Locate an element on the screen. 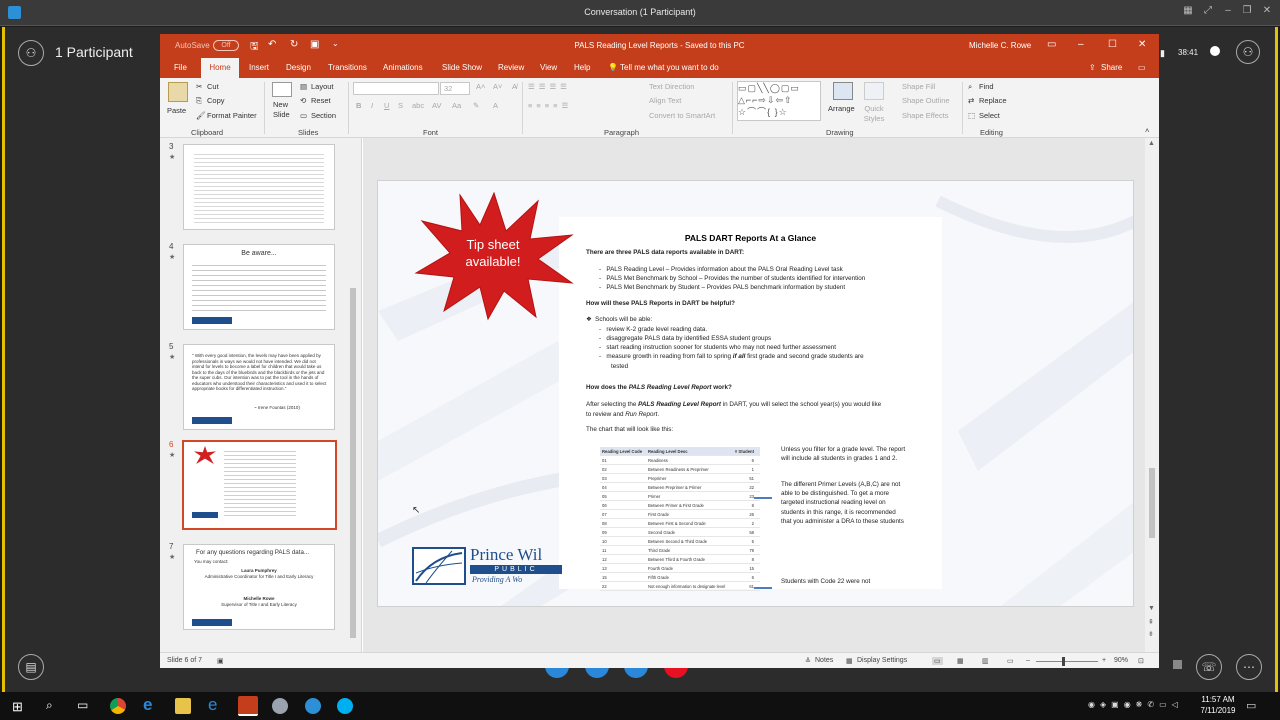 This screenshot has width=1280, height=720. align-text-button: Align Text is located at coordinates (665, 100).